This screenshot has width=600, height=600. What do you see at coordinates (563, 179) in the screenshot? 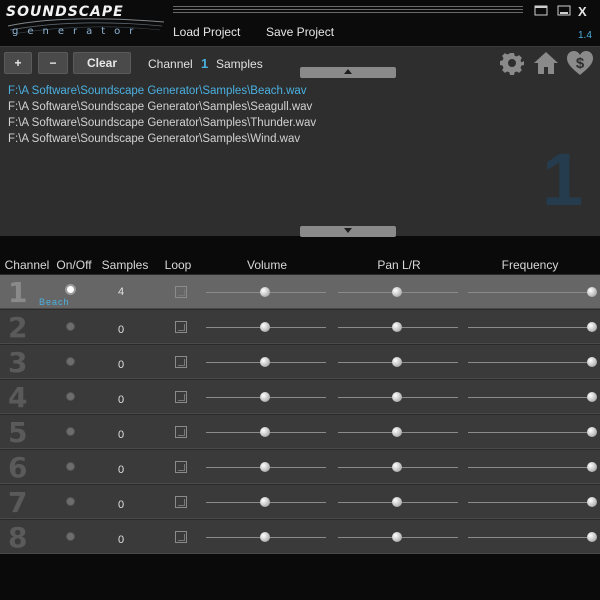
I see `selected-channel-big-number: 1` at bounding box center [563, 179].